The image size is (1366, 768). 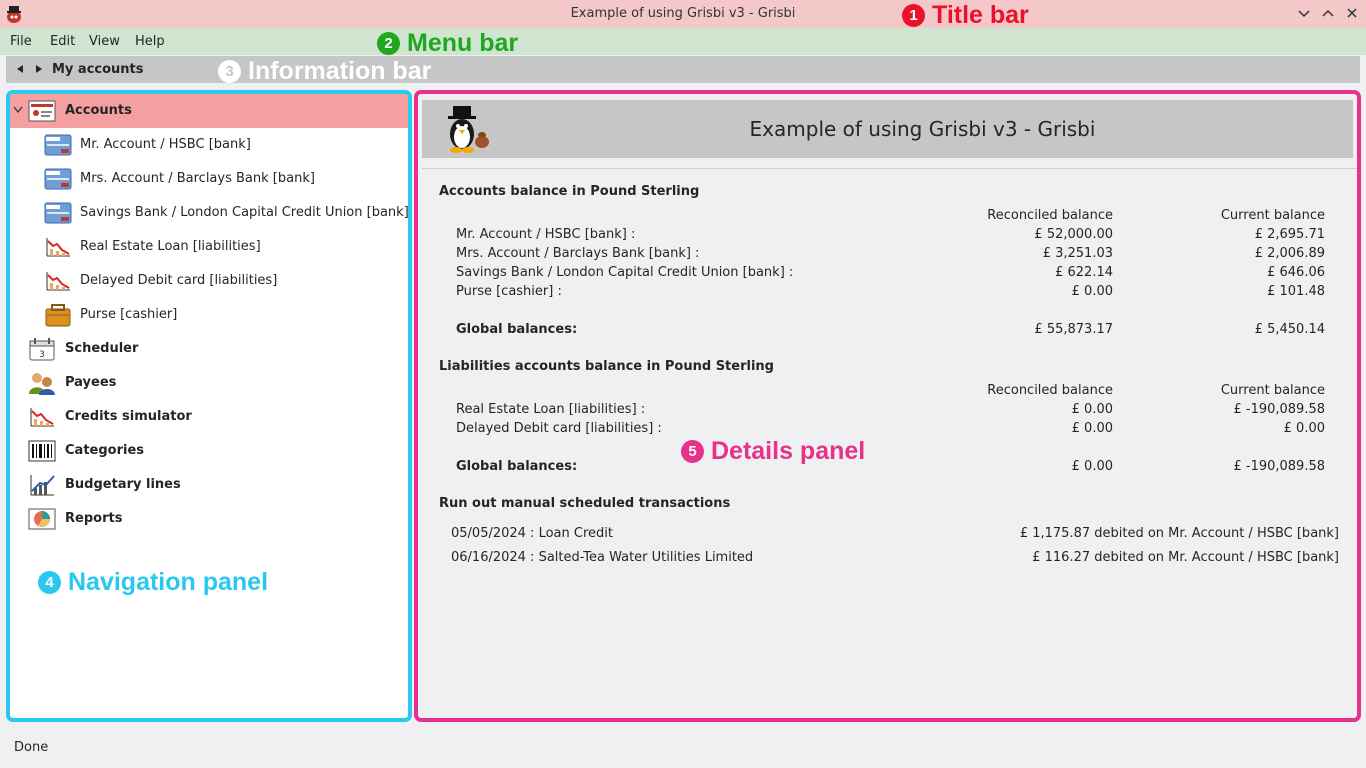 What do you see at coordinates (209, 349) in the screenshot?
I see `nav-item-scheduler: 3 Scheduler` at bounding box center [209, 349].